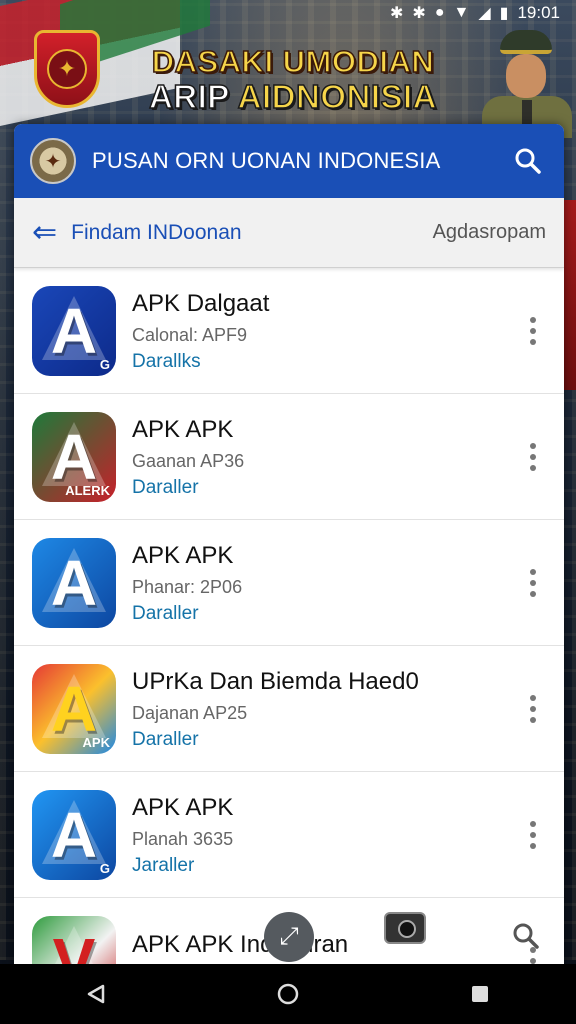  Describe the element at coordinates (187, 586) in the screenshot. I see `app-subtitle: Phanar: 2P06` at that location.